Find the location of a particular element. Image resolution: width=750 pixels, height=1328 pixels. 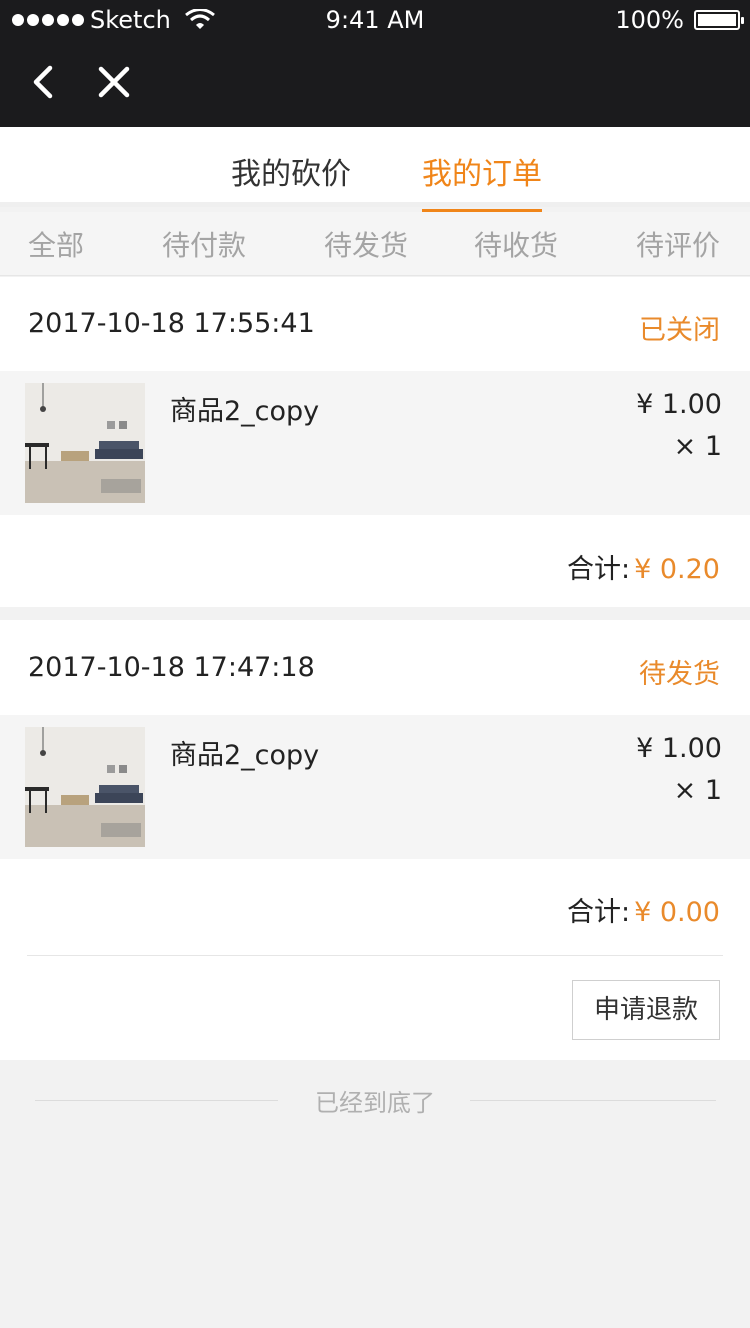

close-icon is located at coordinates (114, 82).